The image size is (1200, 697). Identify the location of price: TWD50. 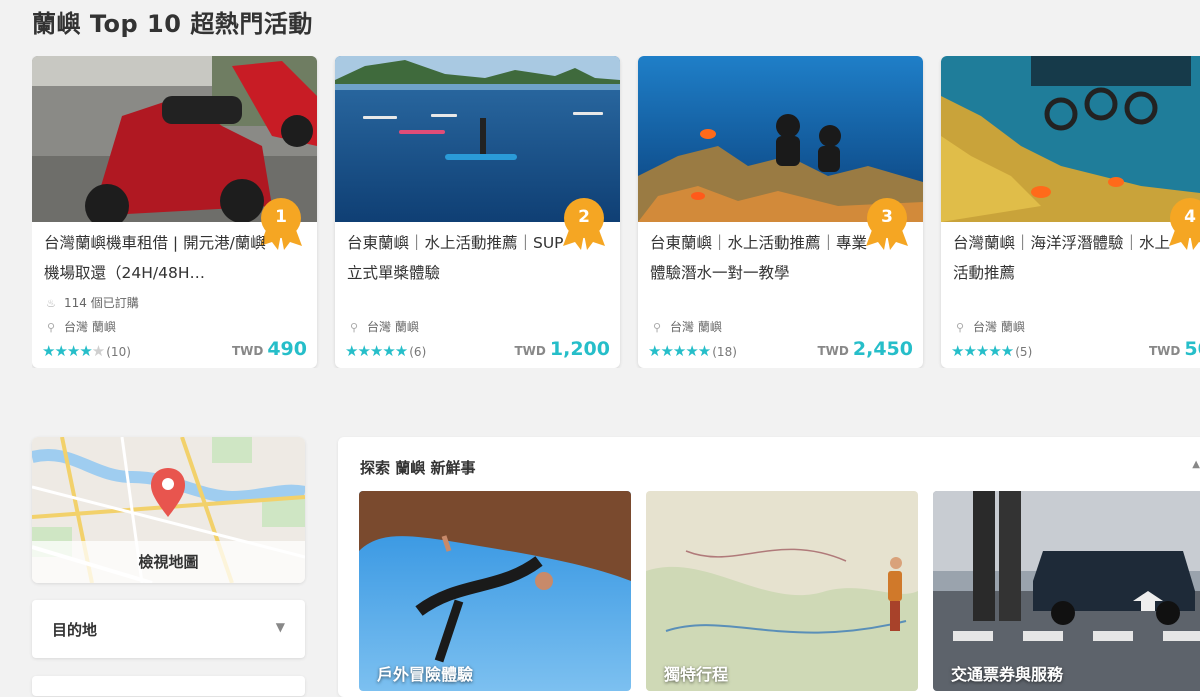
(1174, 349).